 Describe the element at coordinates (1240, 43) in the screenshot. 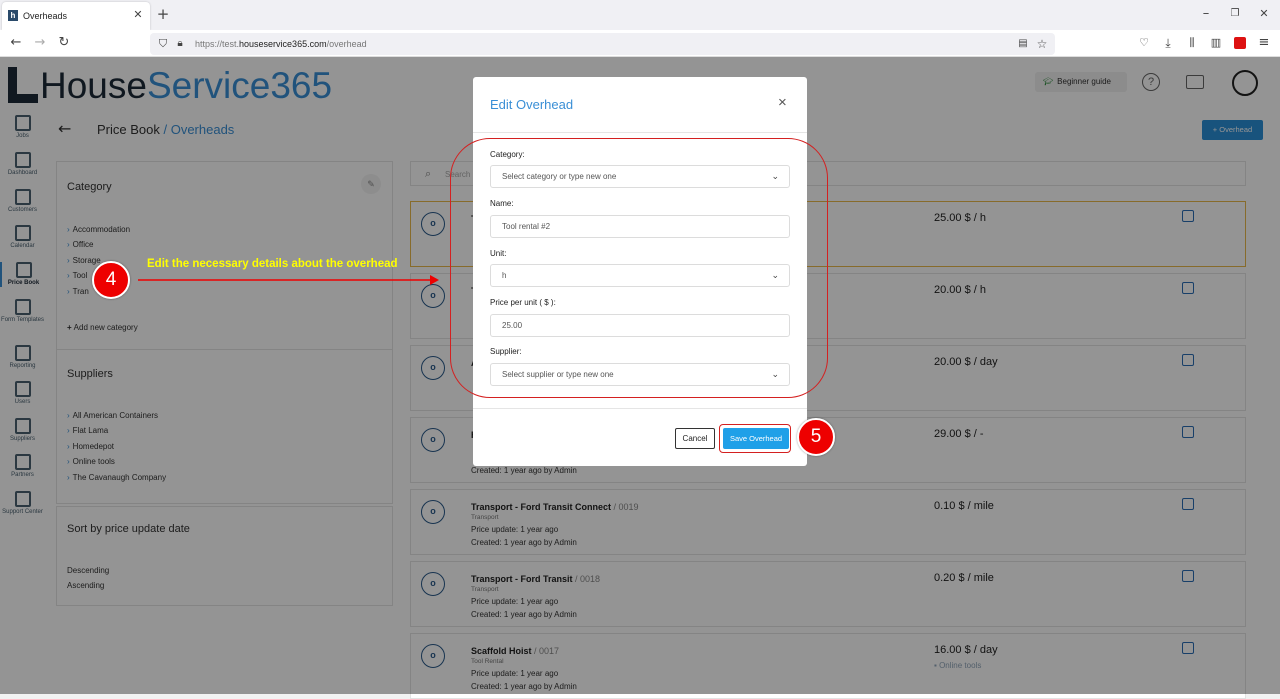

I see `extension-icon` at that location.